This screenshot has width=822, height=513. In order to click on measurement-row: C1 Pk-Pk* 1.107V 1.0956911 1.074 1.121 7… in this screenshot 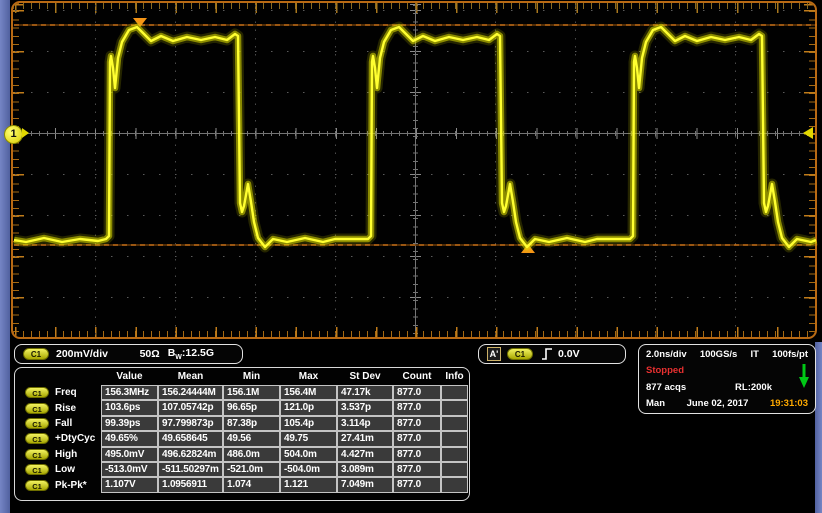, I will do `click(242, 485)`.